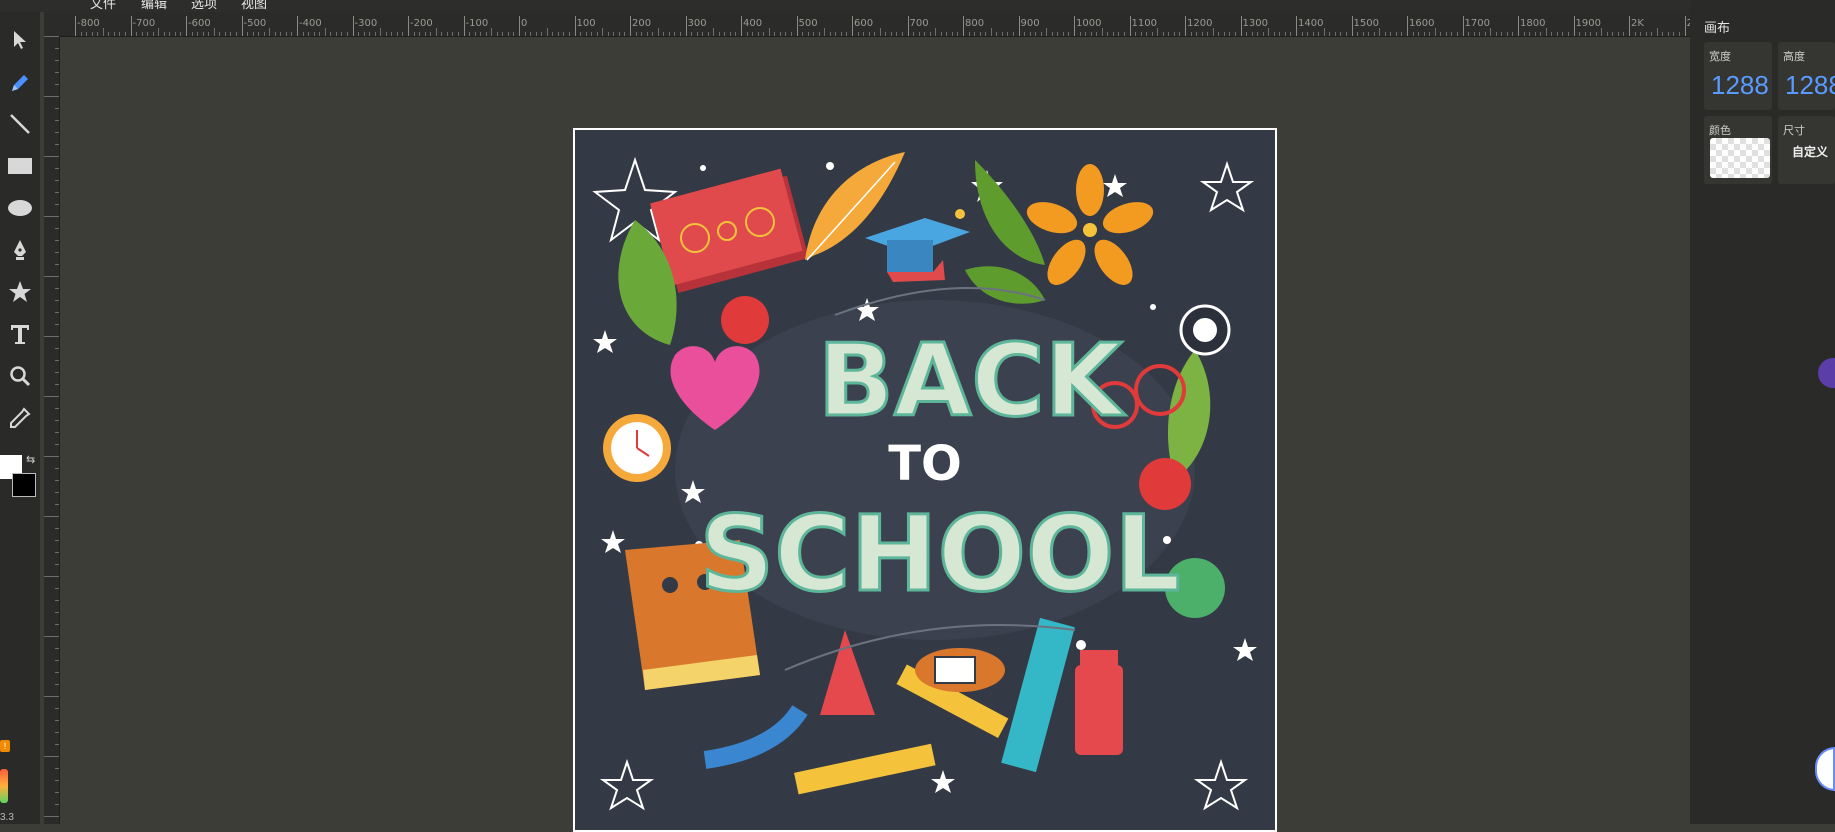 The width and height of the screenshot is (1835, 832). Describe the element at coordinates (1255, 23) in the screenshot. I see `ruler-label: 1300` at that location.